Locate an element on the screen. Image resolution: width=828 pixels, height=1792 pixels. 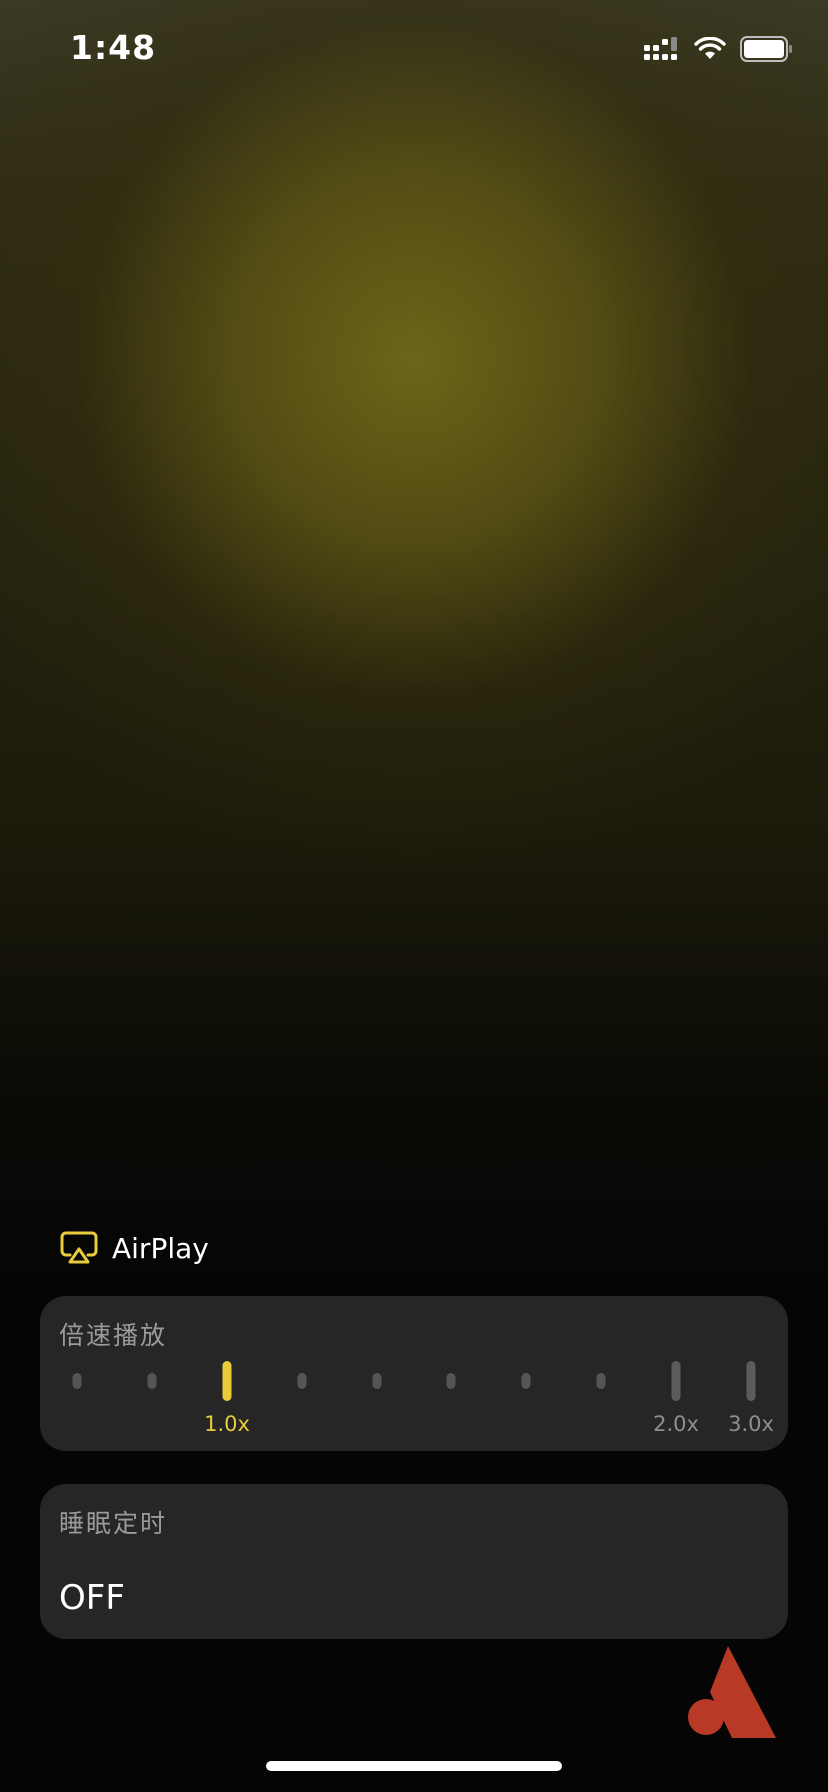
speed-slider: 1.0x 2.0x 3.0x is located at coordinates (414, 1403).